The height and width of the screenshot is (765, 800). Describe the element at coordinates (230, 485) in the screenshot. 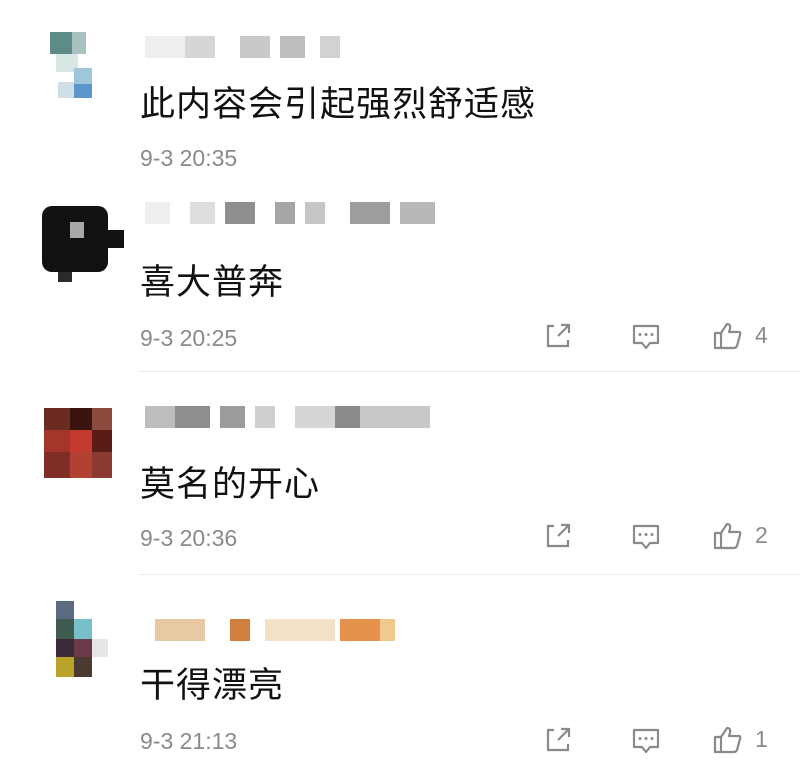

I see `comment-text: 莫名的开心` at that location.